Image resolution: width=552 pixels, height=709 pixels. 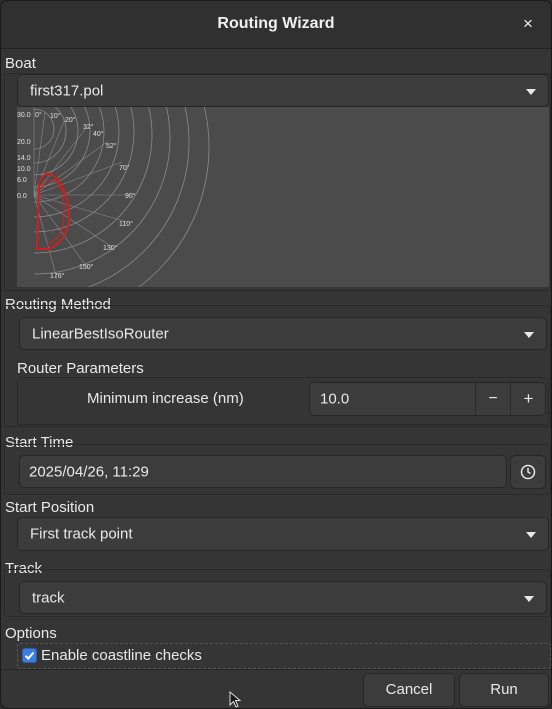 What do you see at coordinates (50, 507) in the screenshot?
I see `start-position-label: Start Position` at bounding box center [50, 507].